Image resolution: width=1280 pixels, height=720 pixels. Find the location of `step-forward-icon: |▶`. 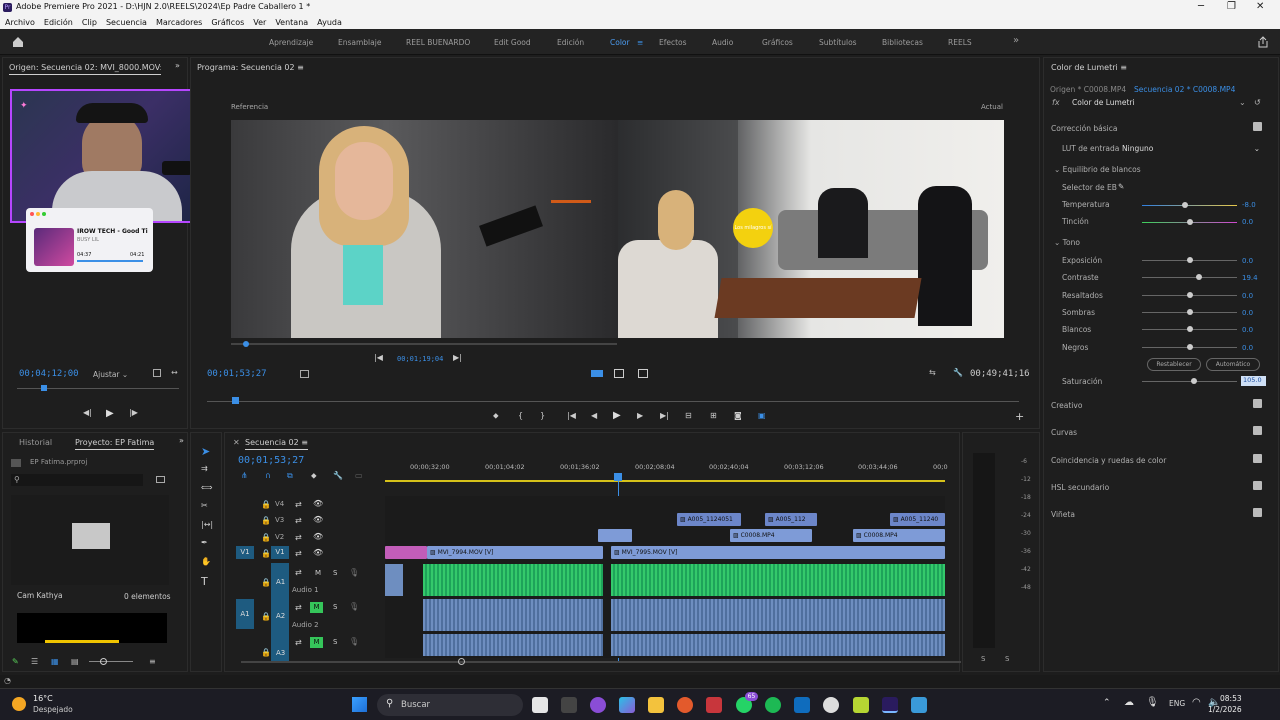

step-forward-icon: |▶ is located at coordinates (133, 412).